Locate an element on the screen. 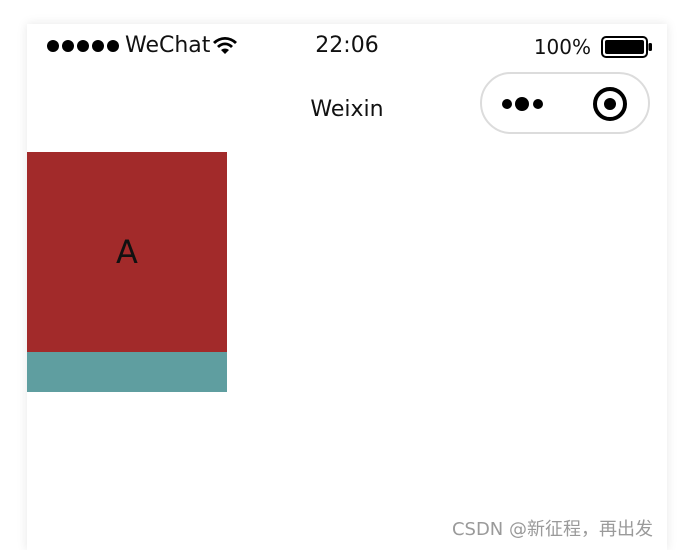  battery-percent: 100% is located at coordinates (562, 47).